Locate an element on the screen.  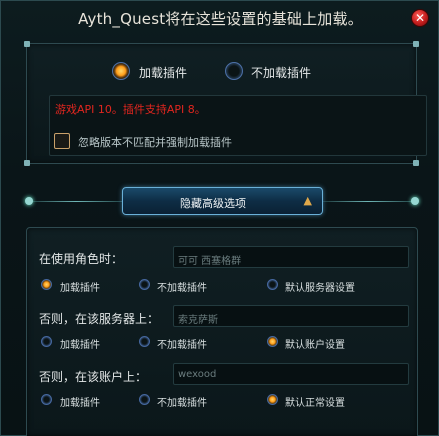
toggle-advanced-options-button: 隐藏高级选项 ▲ is located at coordinates (222, 201).